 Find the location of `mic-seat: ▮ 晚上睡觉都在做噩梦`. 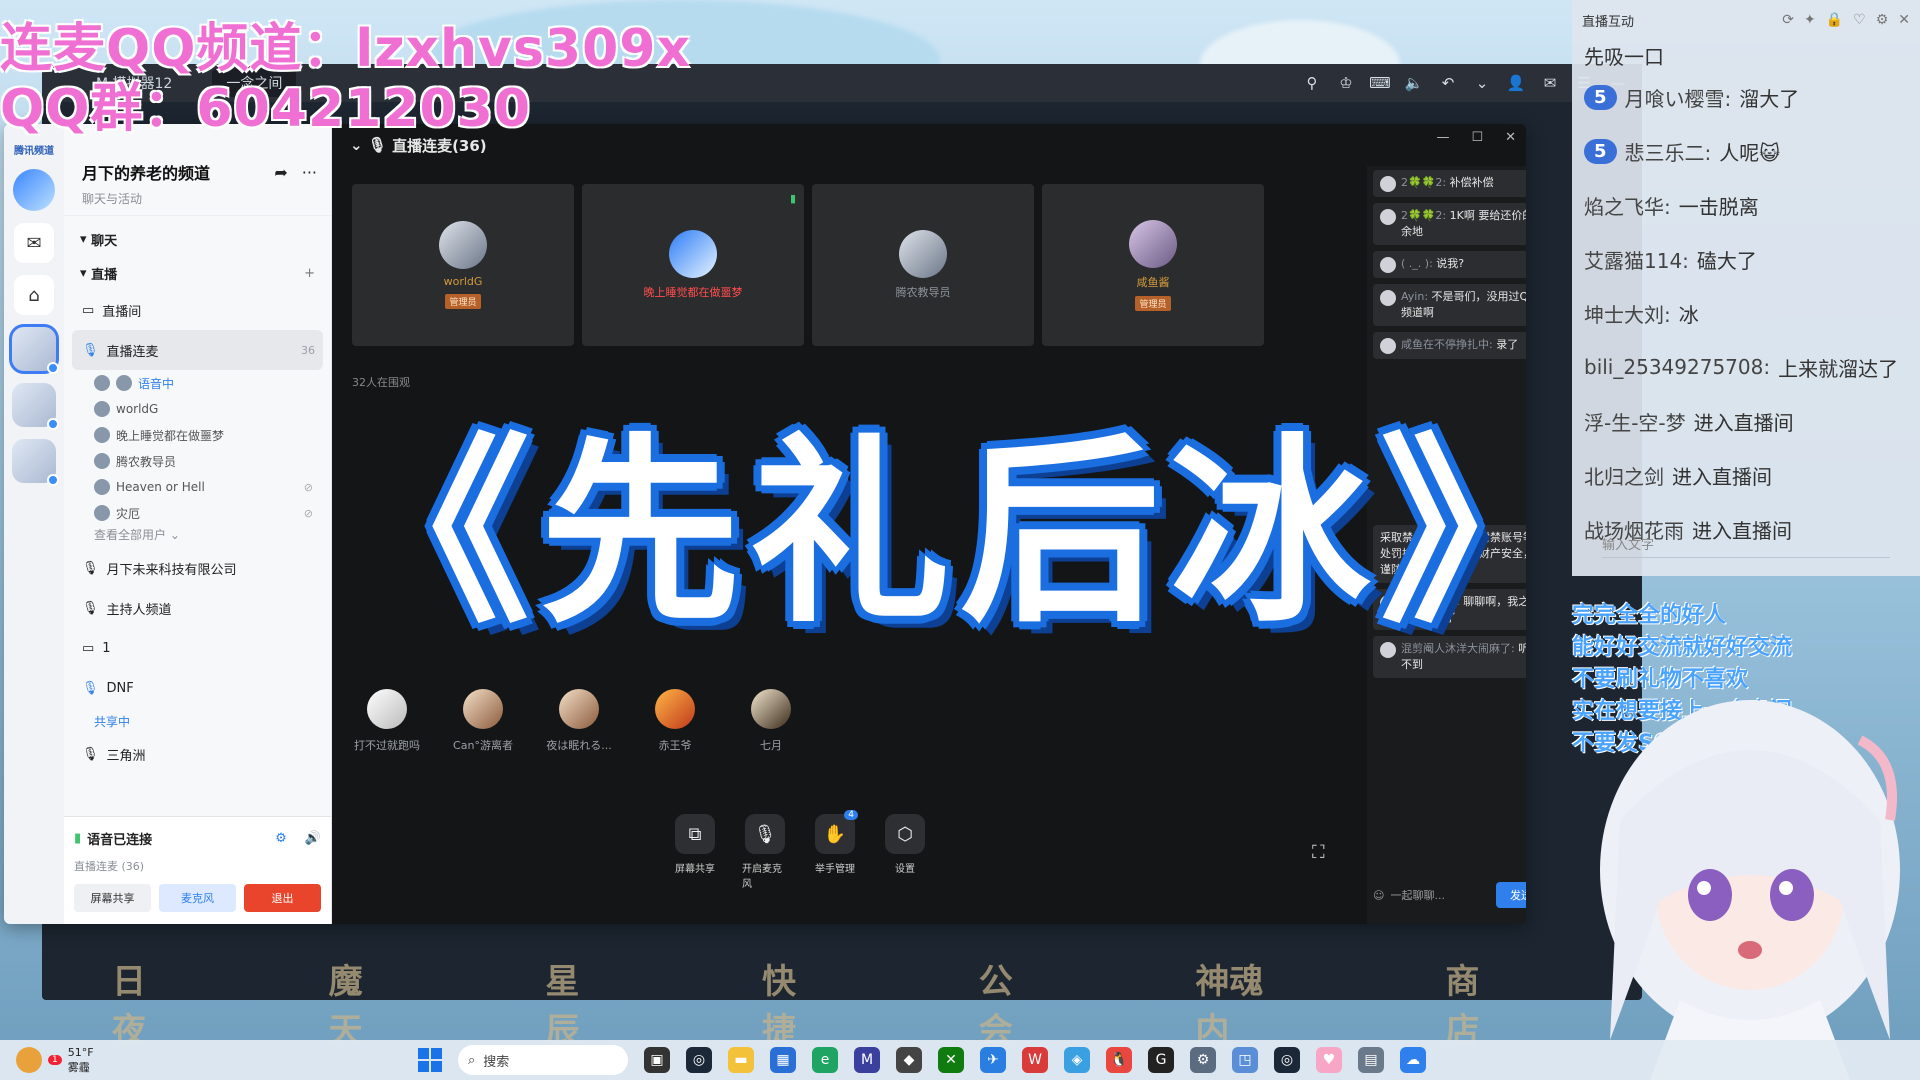

mic-seat: ▮ 晚上睡觉都在做噩梦 is located at coordinates (693, 265).